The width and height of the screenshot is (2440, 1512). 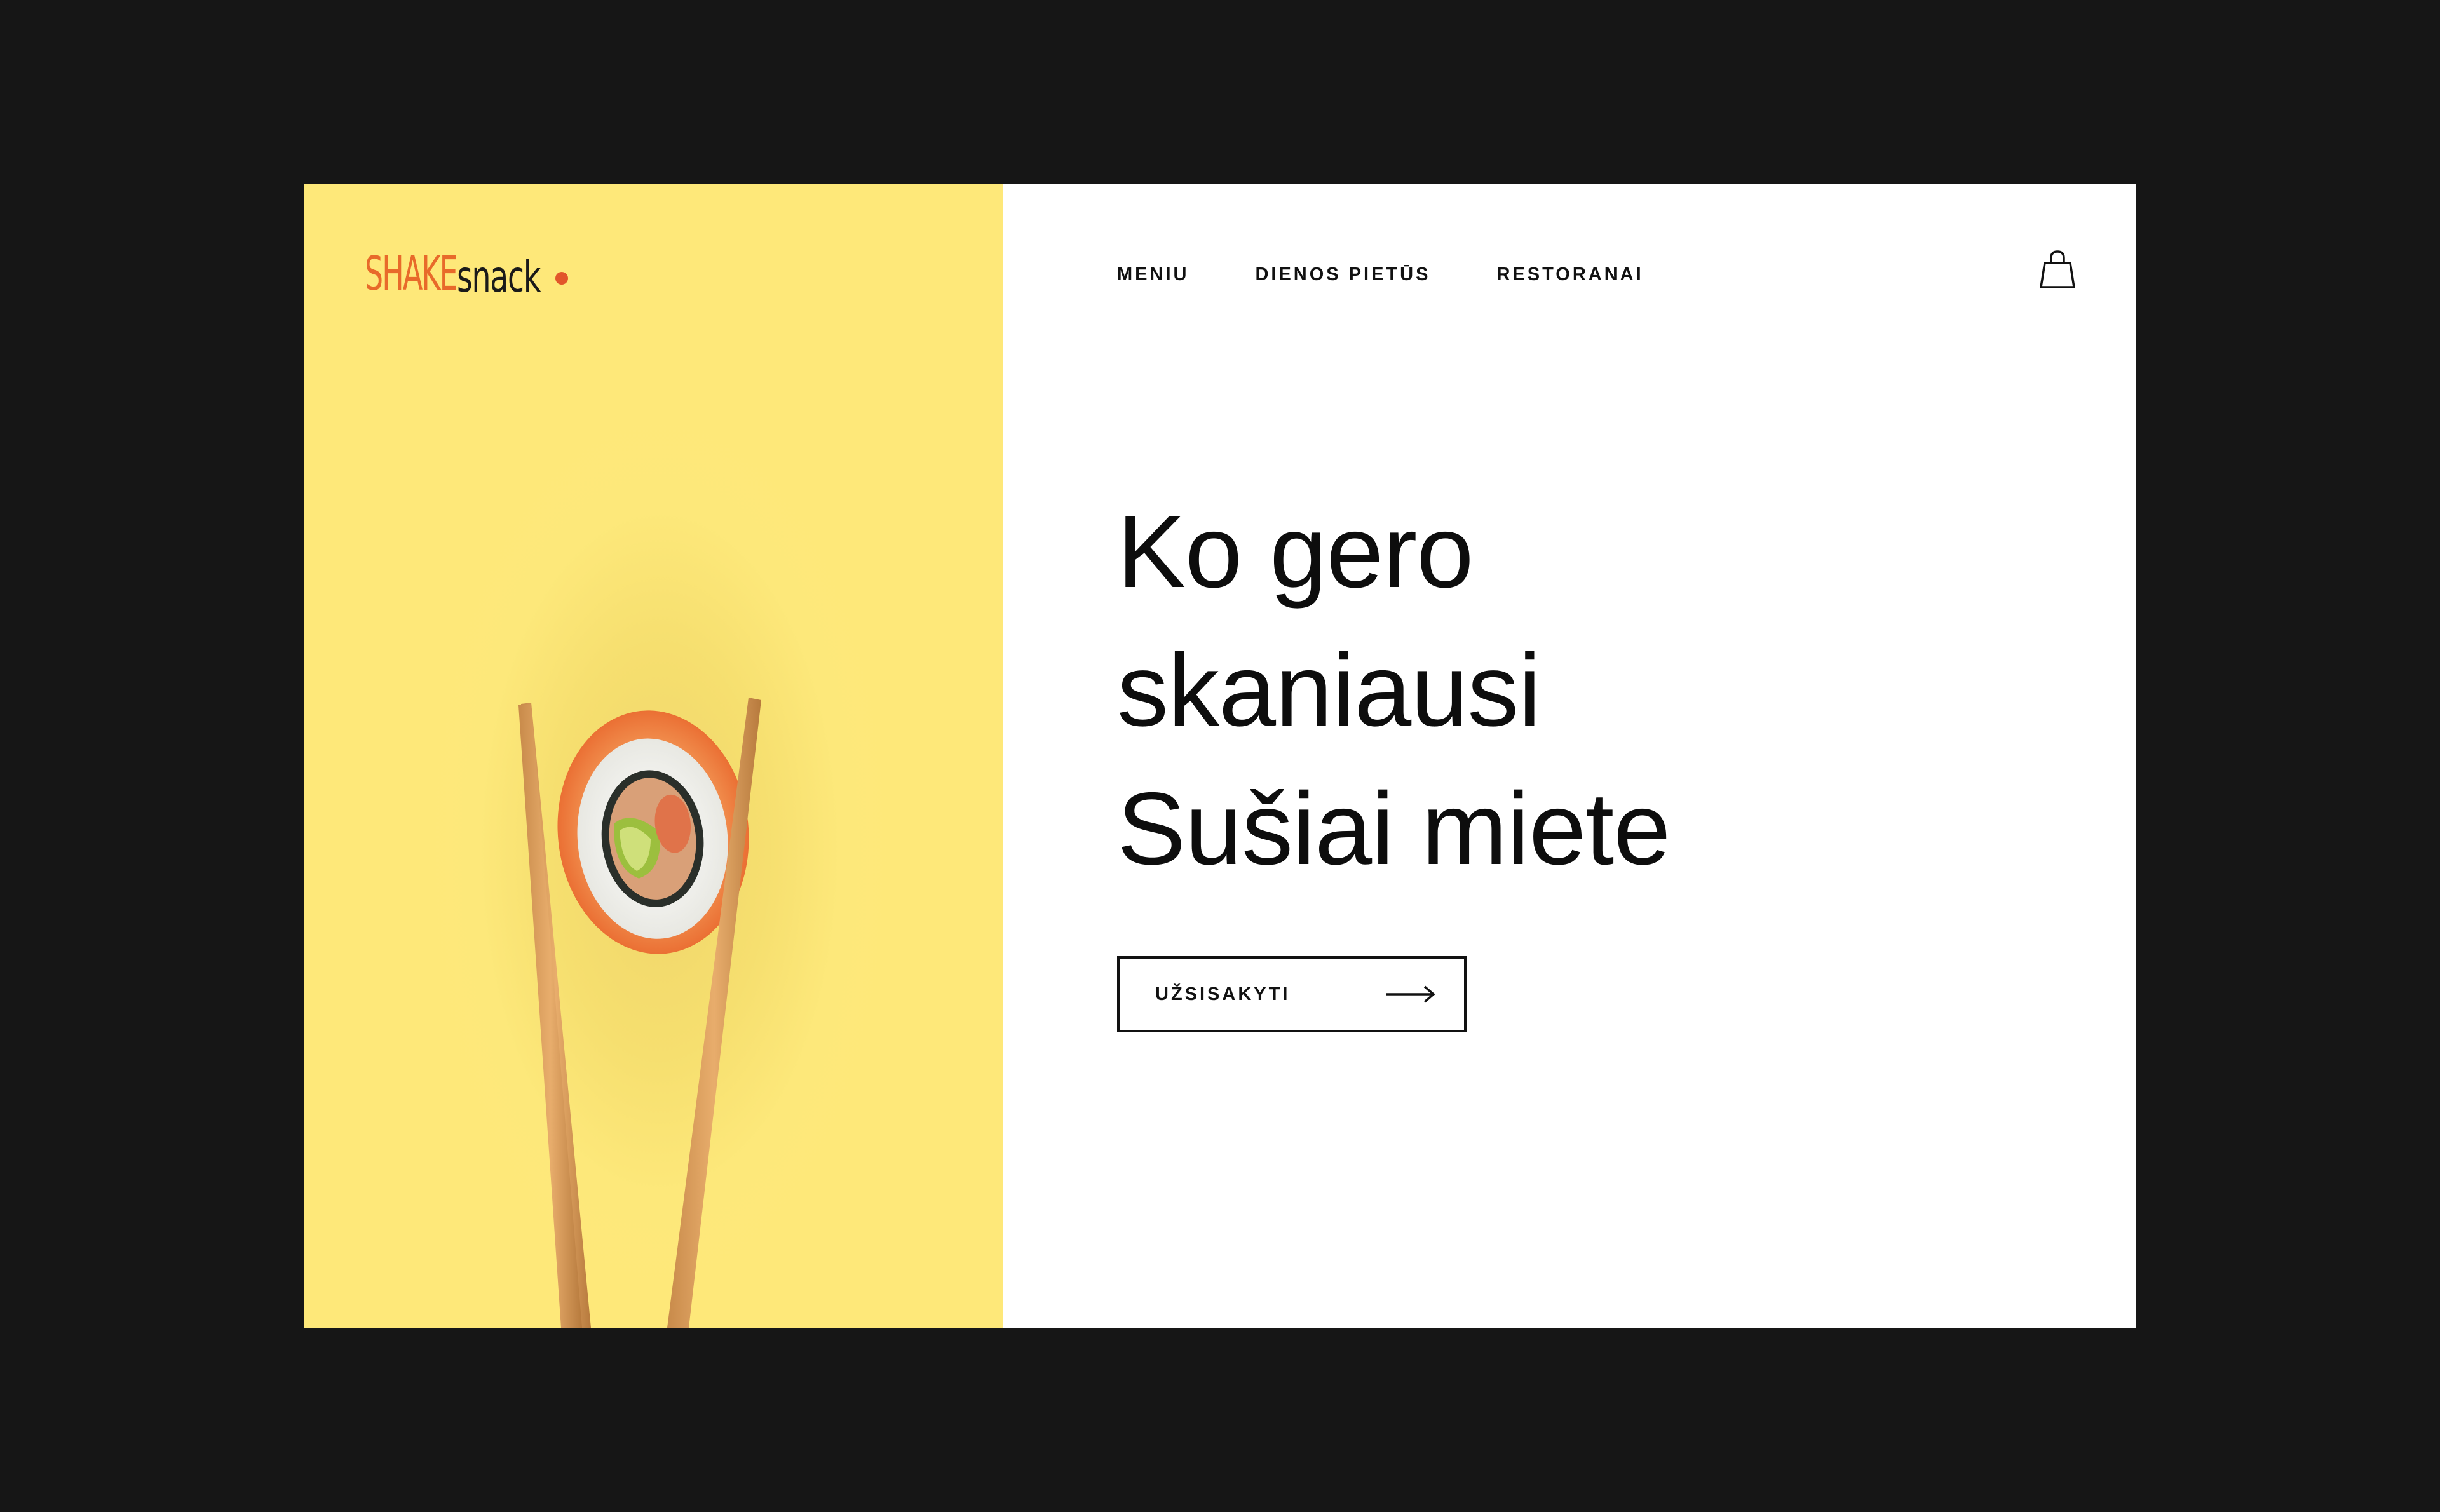 I want to click on hero-headline: Ko gero skaniausi Sušiai miete, so click(x=1530, y=690).